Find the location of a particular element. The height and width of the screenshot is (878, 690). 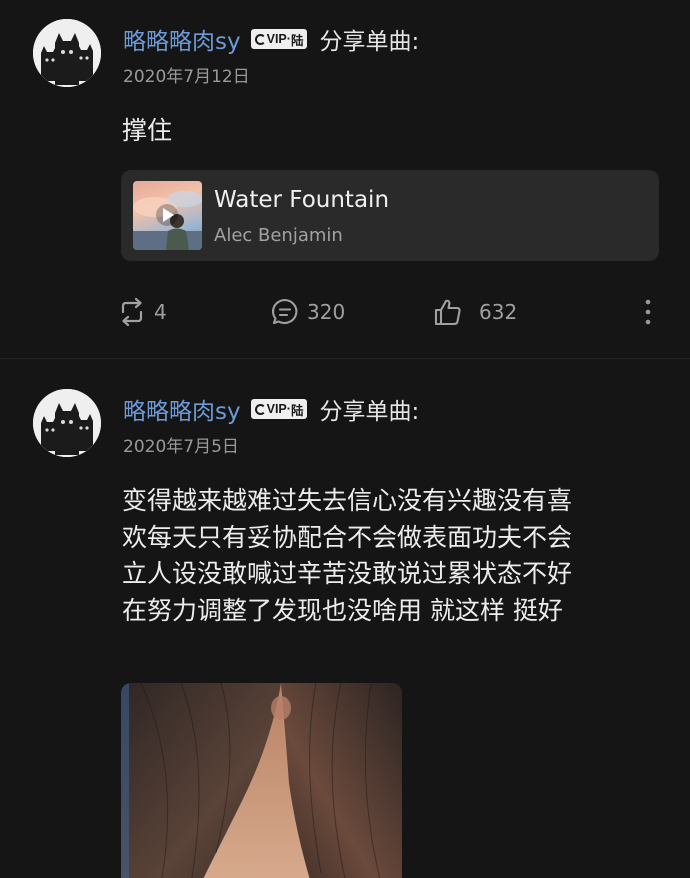

music-card: Water Fountain Alec Benjamin is located at coordinates (390, 215).